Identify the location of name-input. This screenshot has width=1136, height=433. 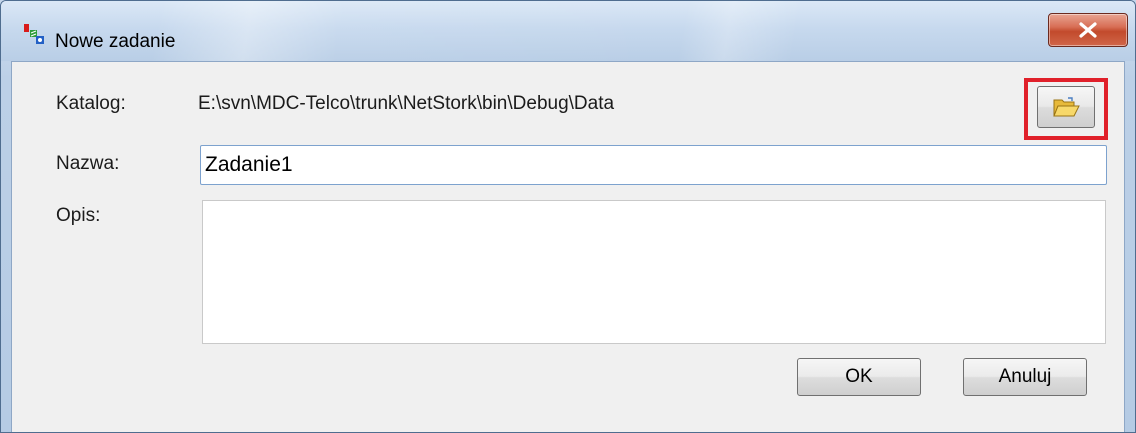
(653, 165).